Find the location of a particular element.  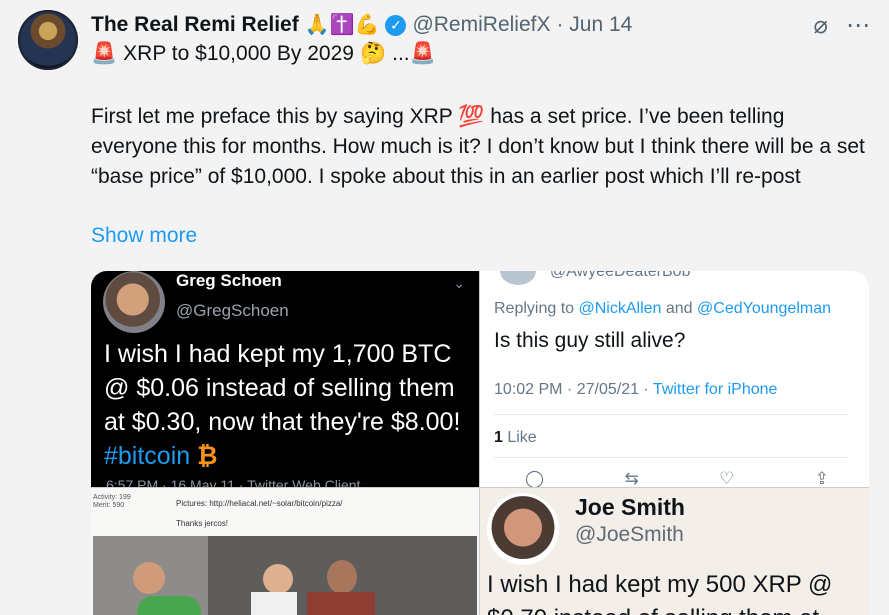

reply-time-text: 10:02 PM · 27/05/21 · is located at coordinates (573, 389).